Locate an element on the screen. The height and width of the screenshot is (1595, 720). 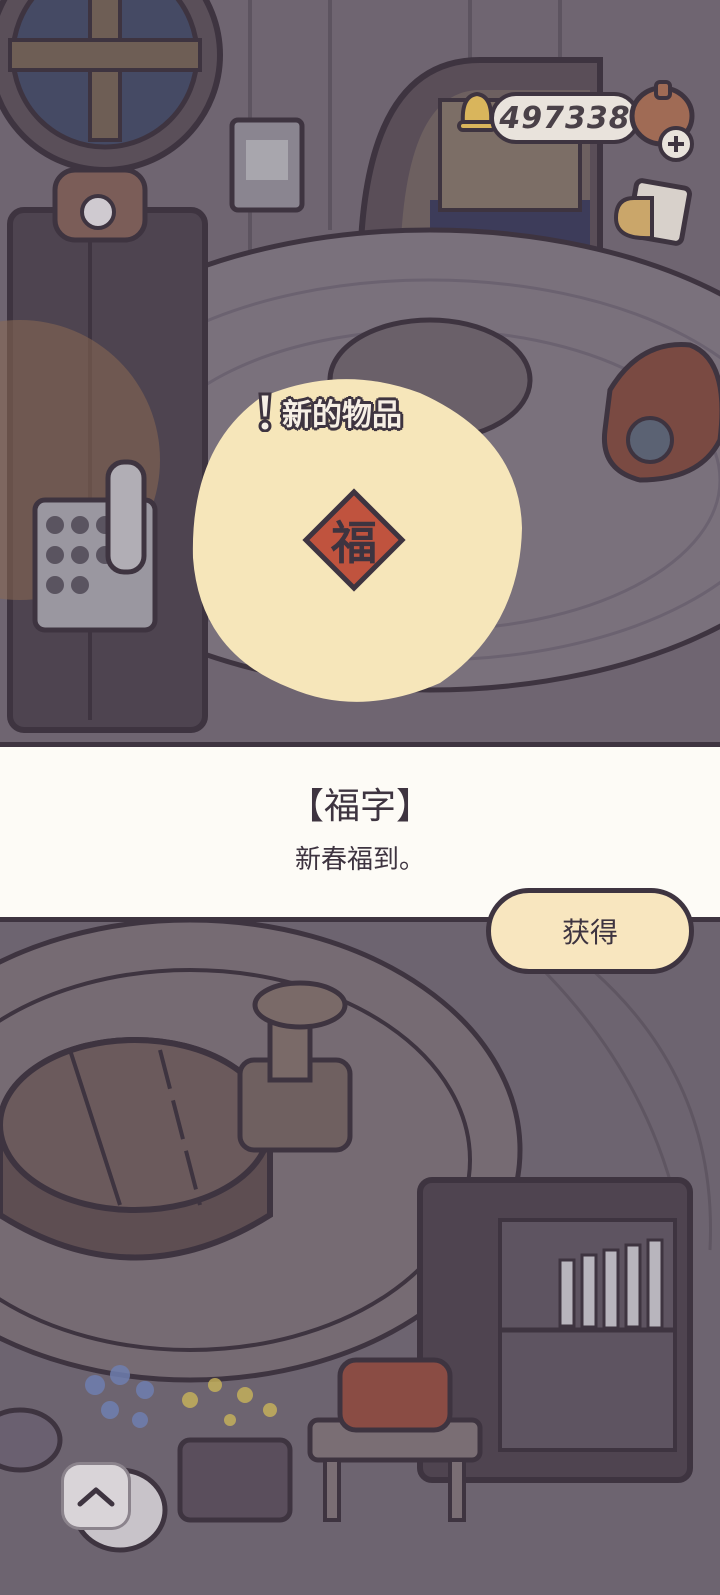
plus-icon is located at coordinates (662, 121).